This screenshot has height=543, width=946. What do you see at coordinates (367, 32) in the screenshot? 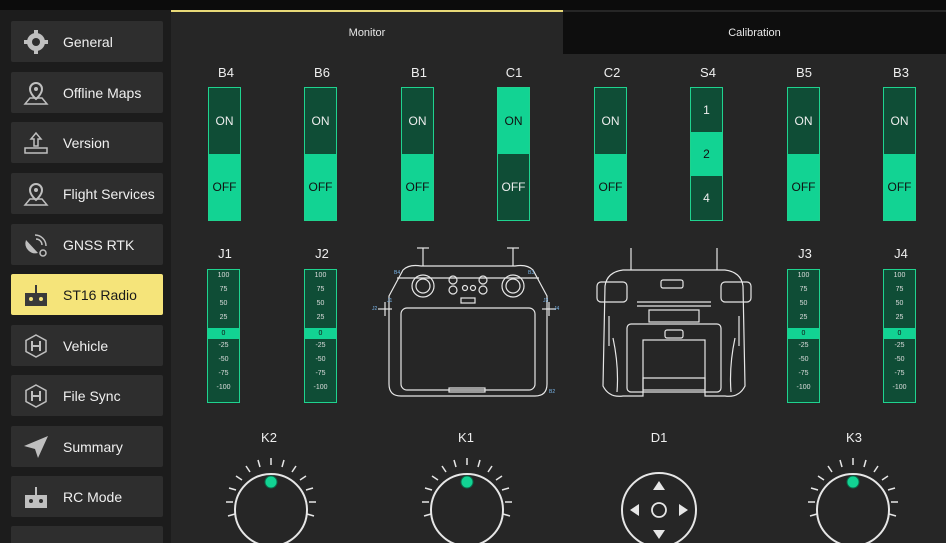
I see `tab-monitor: Monitor` at bounding box center [367, 32].